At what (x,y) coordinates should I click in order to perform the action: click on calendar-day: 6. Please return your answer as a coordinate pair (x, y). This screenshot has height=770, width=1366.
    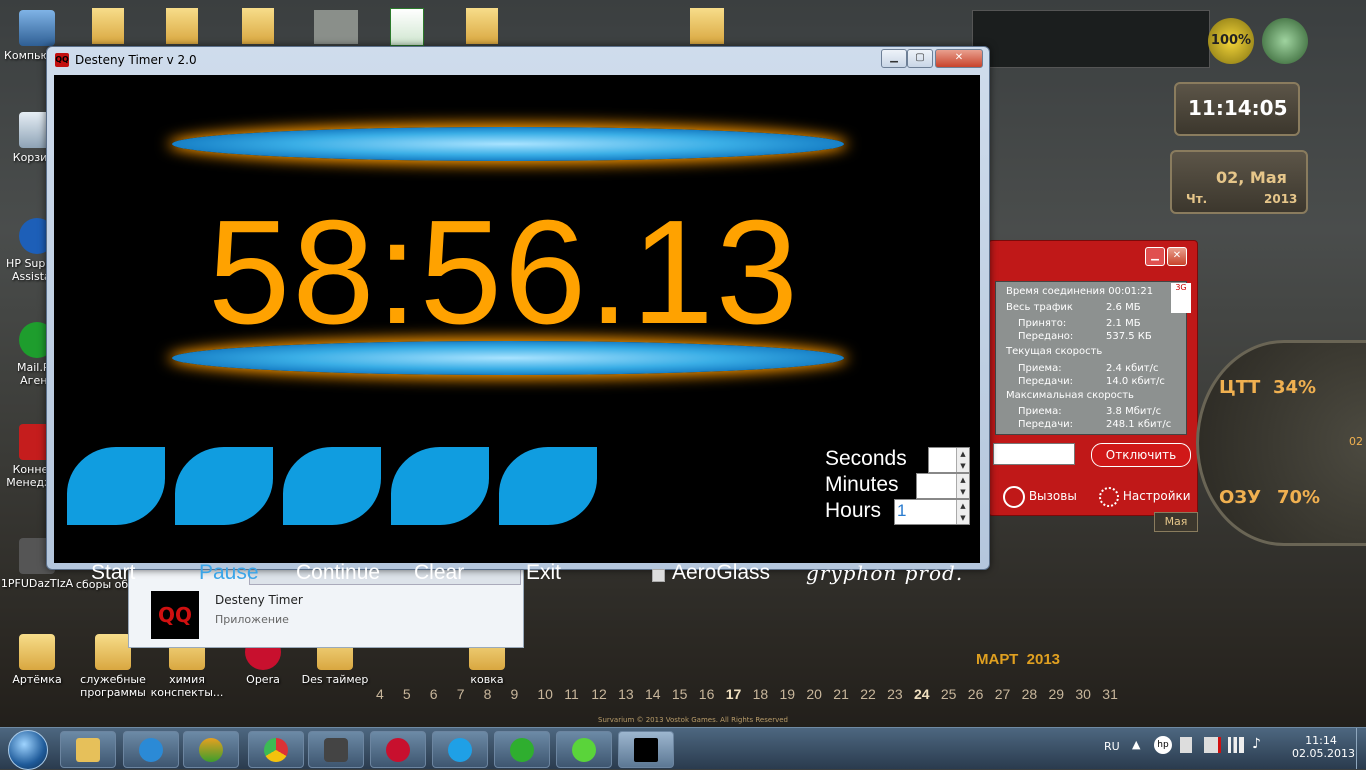
    Looking at the image, I should click on (433, 694).